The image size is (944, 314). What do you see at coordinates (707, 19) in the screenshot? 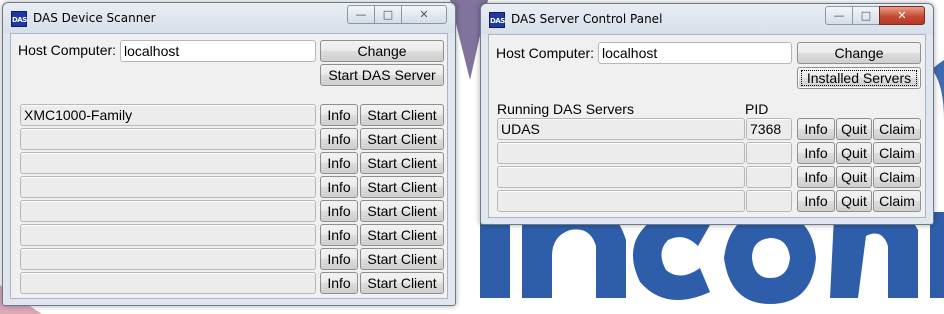
I see `server-control-titlebar: DAS DAS Server Control Panel — □ ✕` at bounding box center [707, 19].